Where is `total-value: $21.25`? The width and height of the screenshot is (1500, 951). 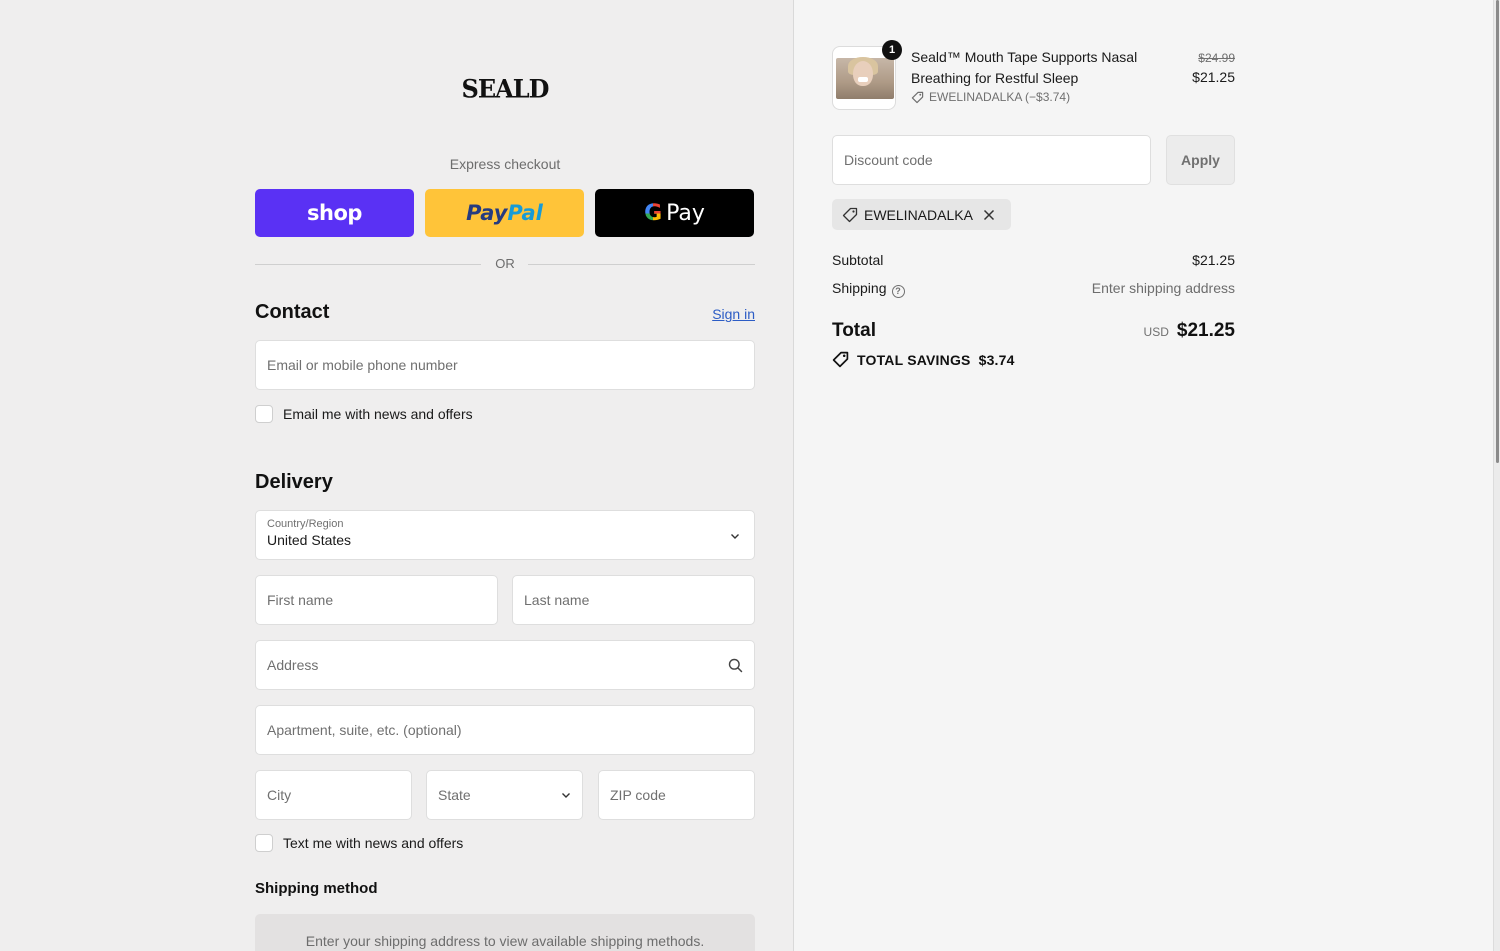 total-value: $21.25 is located at coordinates (1205, 330).